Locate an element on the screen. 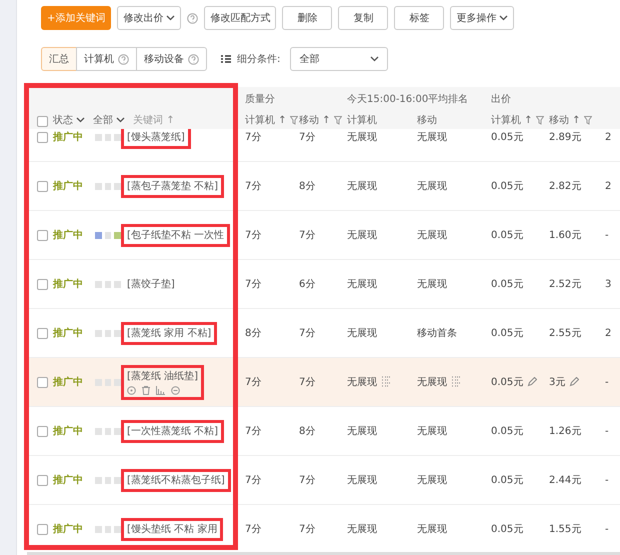 This screenshot has width=620, height=555. bid-price: 1.26元 is located at coordinates (565, 431).